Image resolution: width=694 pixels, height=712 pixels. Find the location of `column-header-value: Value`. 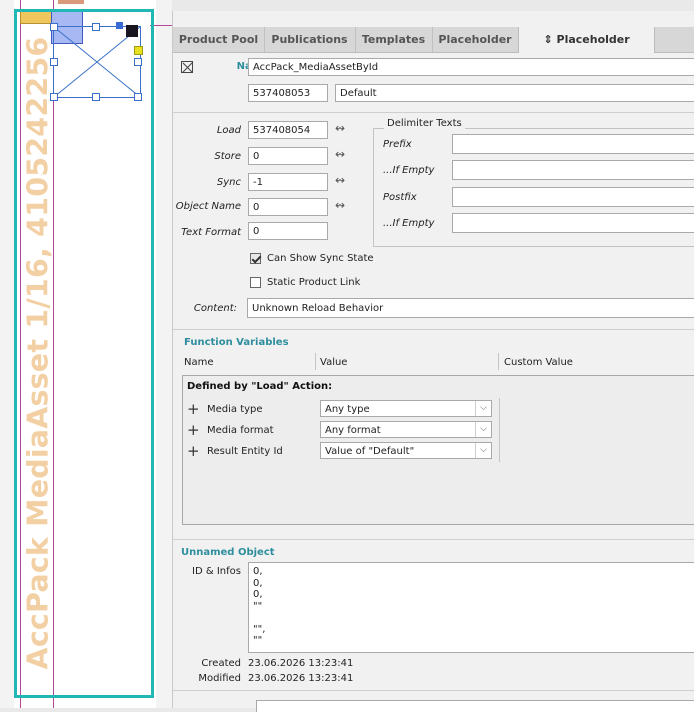

column-header-value: Value is located at coordinates (333, 362).